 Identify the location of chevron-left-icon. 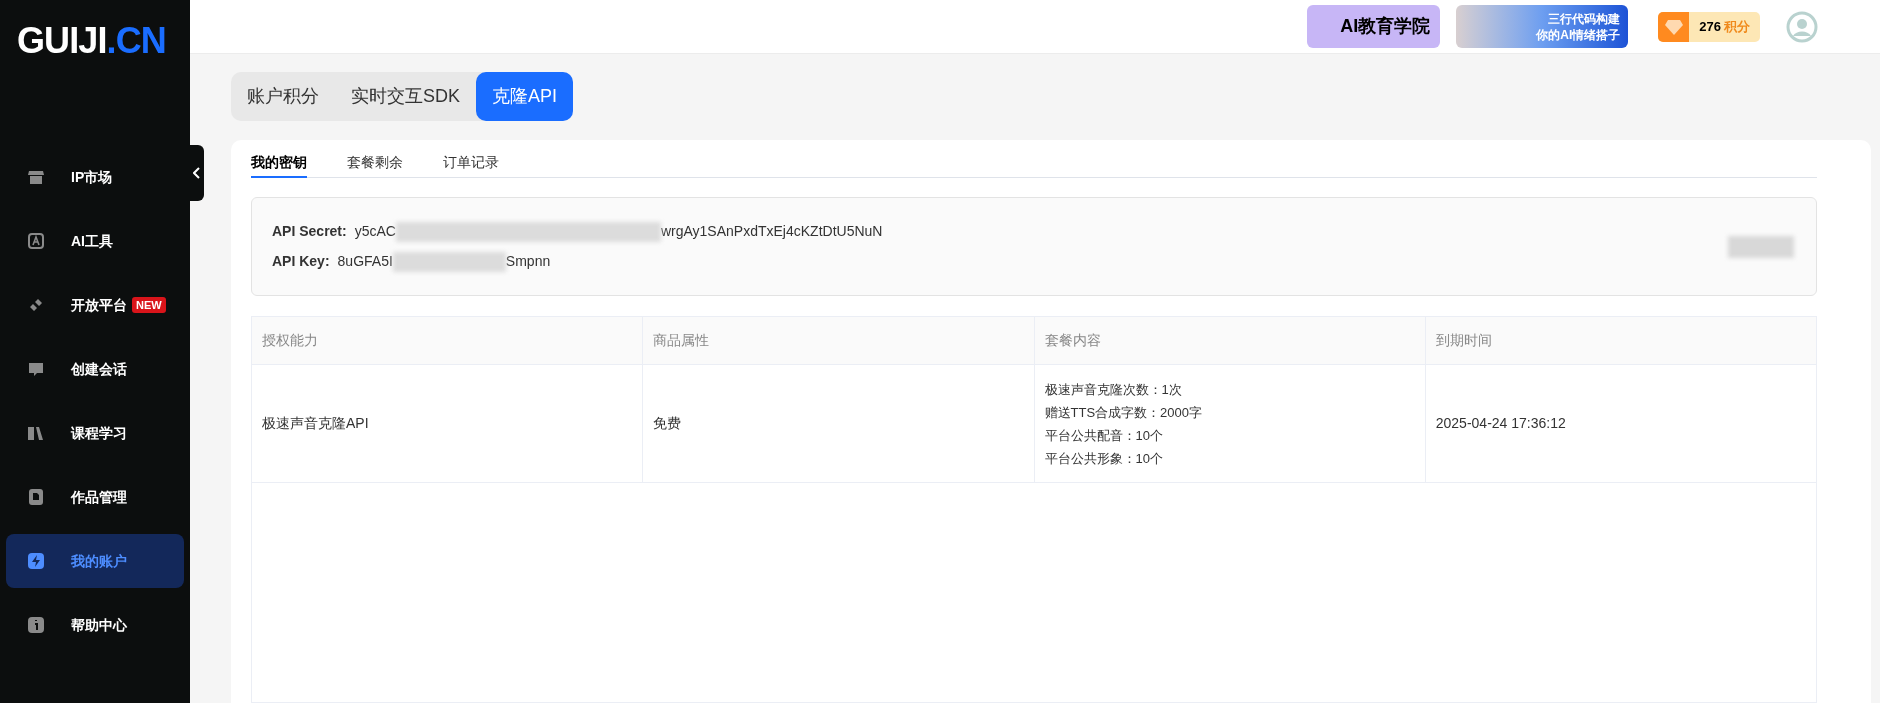
(197, 173).